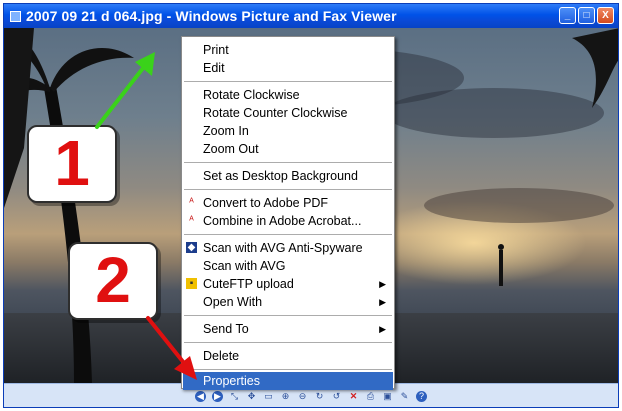 This screenshot has height=411, width=622. What do you see at coordinates (288, 266) in the screenshot?
I see `menu-item-scan-avg: Scan with AVG` at bounding box center [288, 266].